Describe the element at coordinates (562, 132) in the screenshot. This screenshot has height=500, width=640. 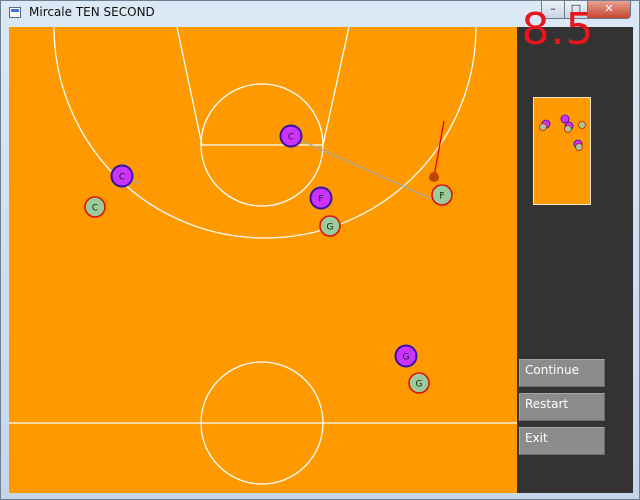
I see `minimap-canvas` at that location.